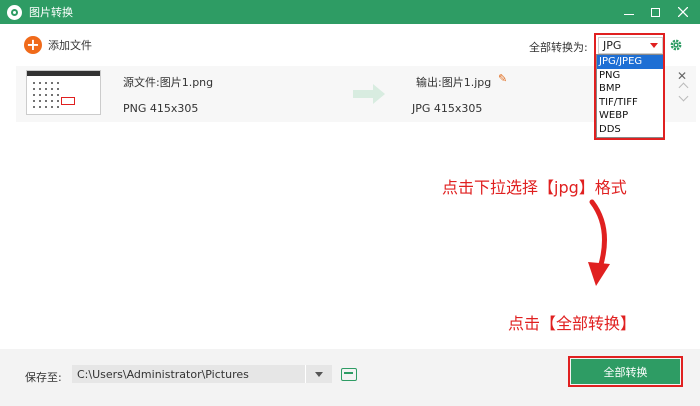  What do you see at coordinates (33, 45) in the screenshot?
I see `plus-icon: +` at bounding box center [33, 45].